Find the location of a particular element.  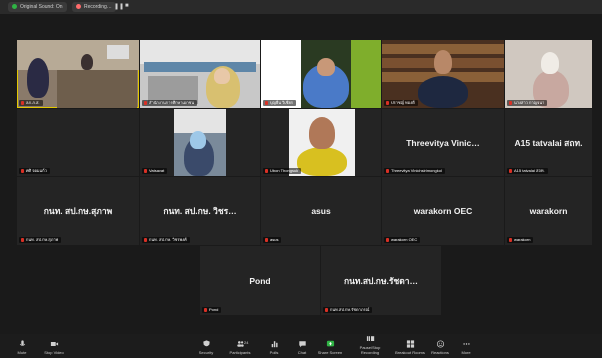

video-tile: บุญยืน วิเชียร is located at coordinates (321, 74).